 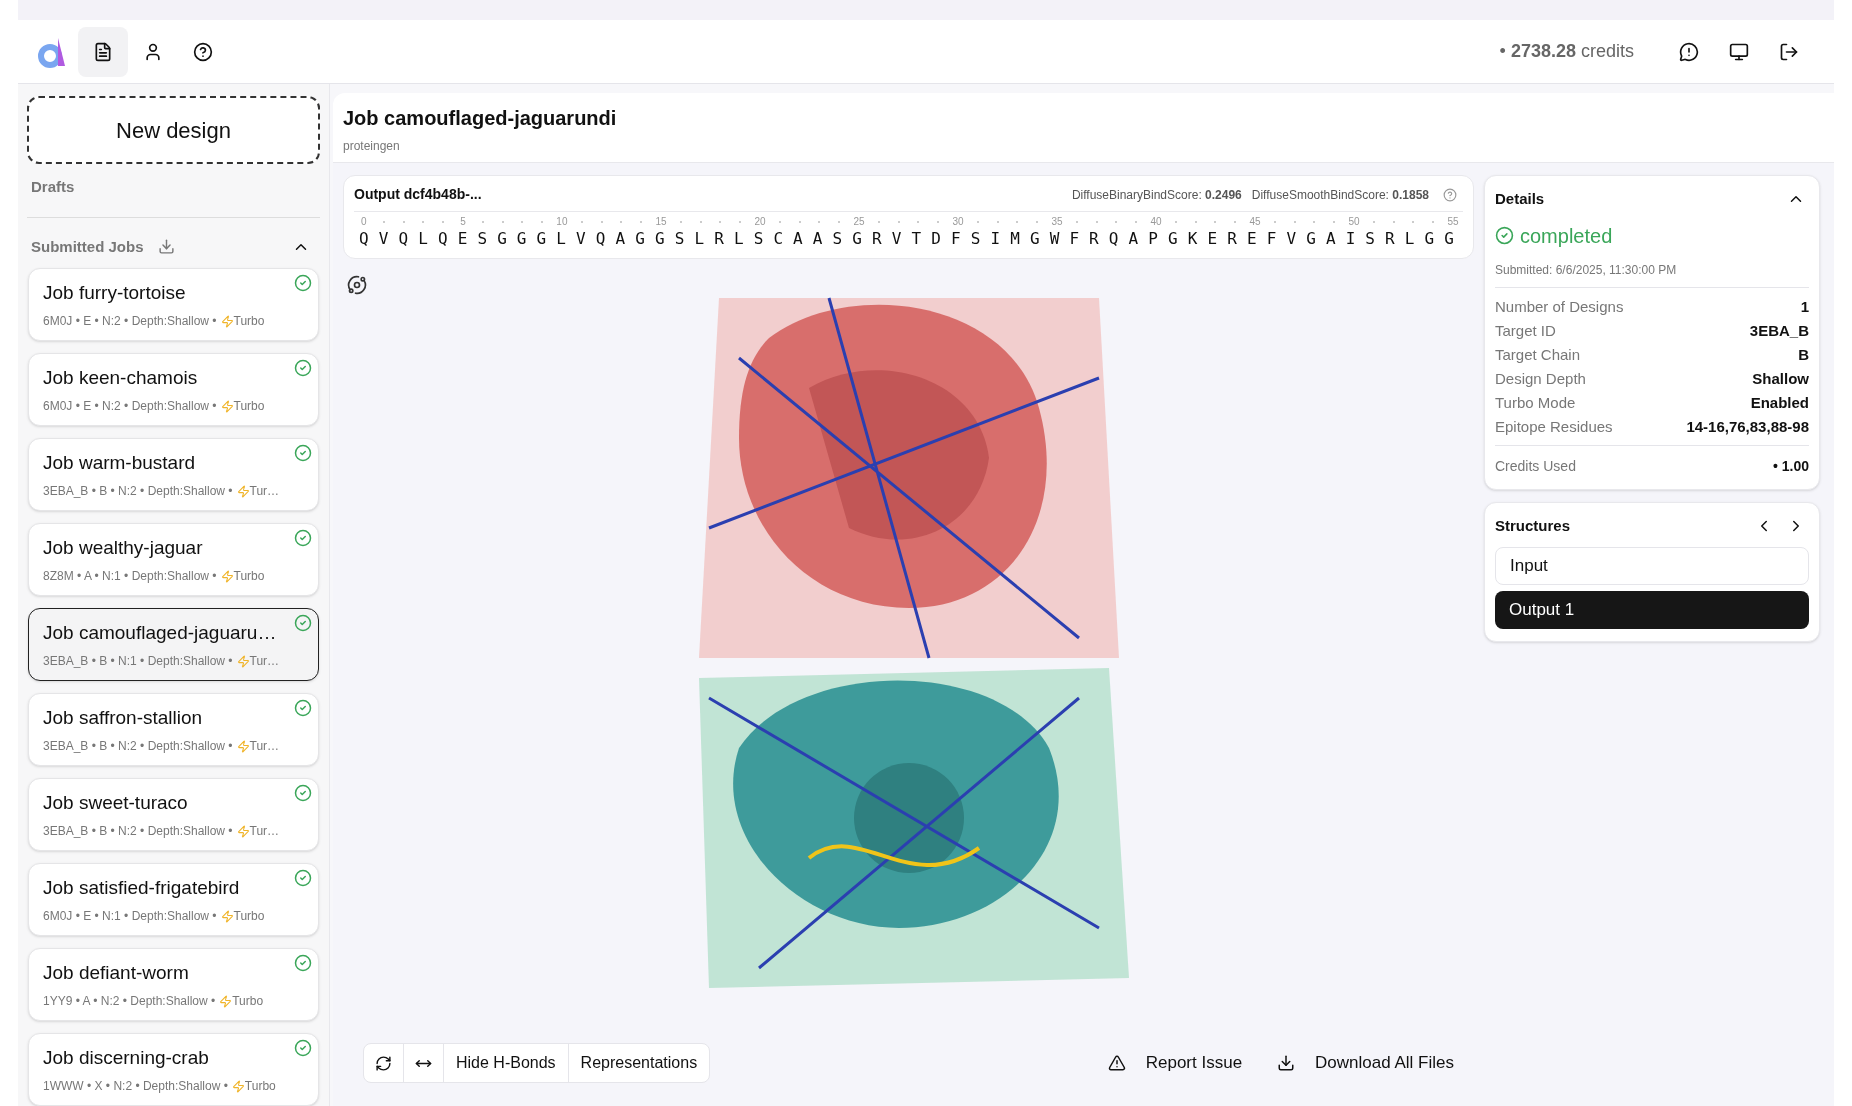 I want to click on ruler-number: 20, so click(x=760, y=222).